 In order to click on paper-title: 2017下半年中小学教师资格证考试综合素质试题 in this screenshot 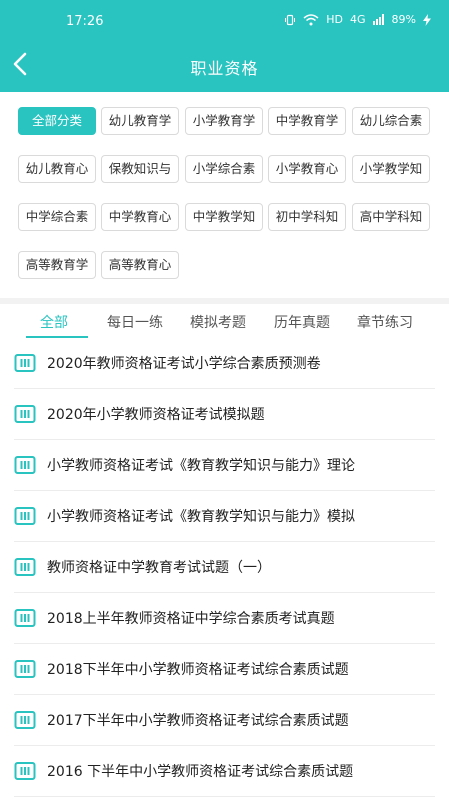, I will do `click(198, 721)`.